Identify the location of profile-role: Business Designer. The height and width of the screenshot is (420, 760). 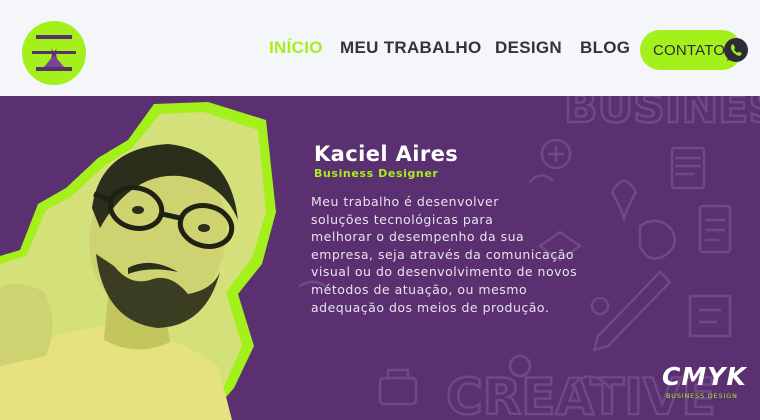
(376, 173).